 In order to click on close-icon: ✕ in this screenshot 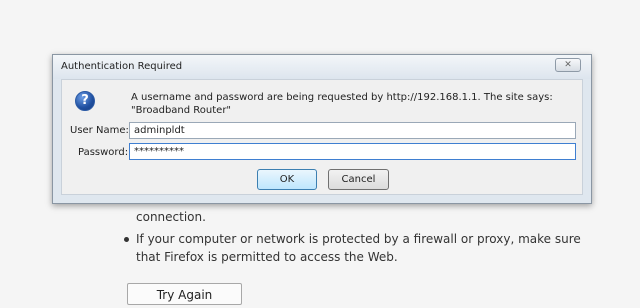, I will do `click(568, 65)`.